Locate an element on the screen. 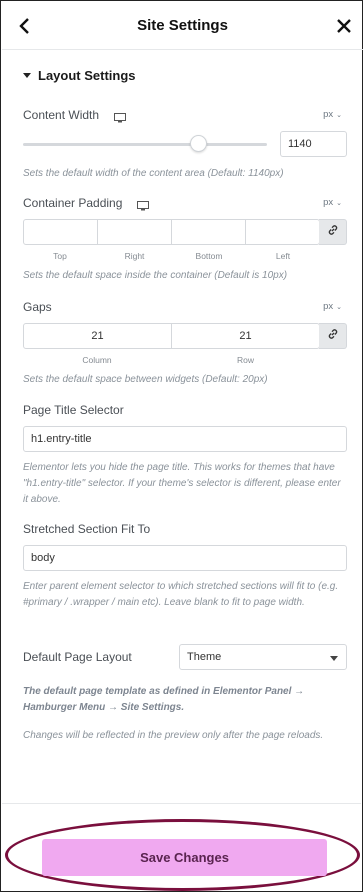  container-padding-unit-select: px ⌄ is located at coordinates (332, 202).